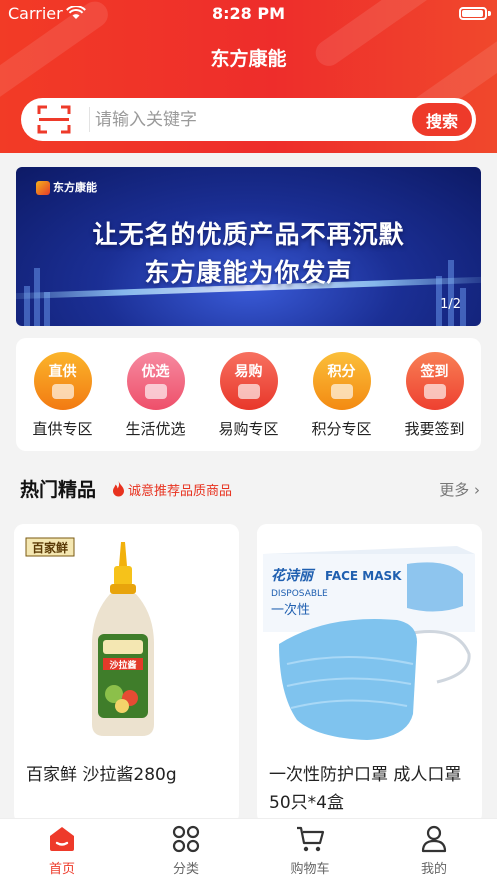 The height and width of the screenshot is (883, 497). What do you see at coordinates (459, 489) in the screenshot?
I see `more-link: 更多 ›` at bounding box center [459, 489].